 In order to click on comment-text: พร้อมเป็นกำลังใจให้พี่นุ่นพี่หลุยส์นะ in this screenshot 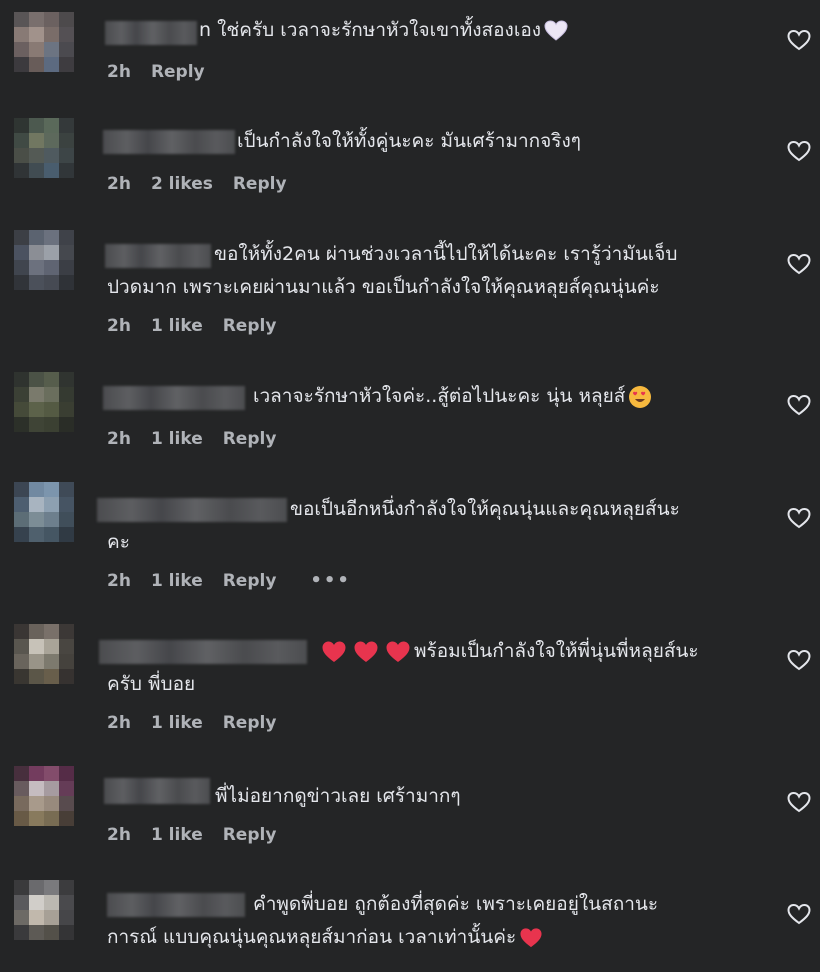, I will do `click(508, 651)`.